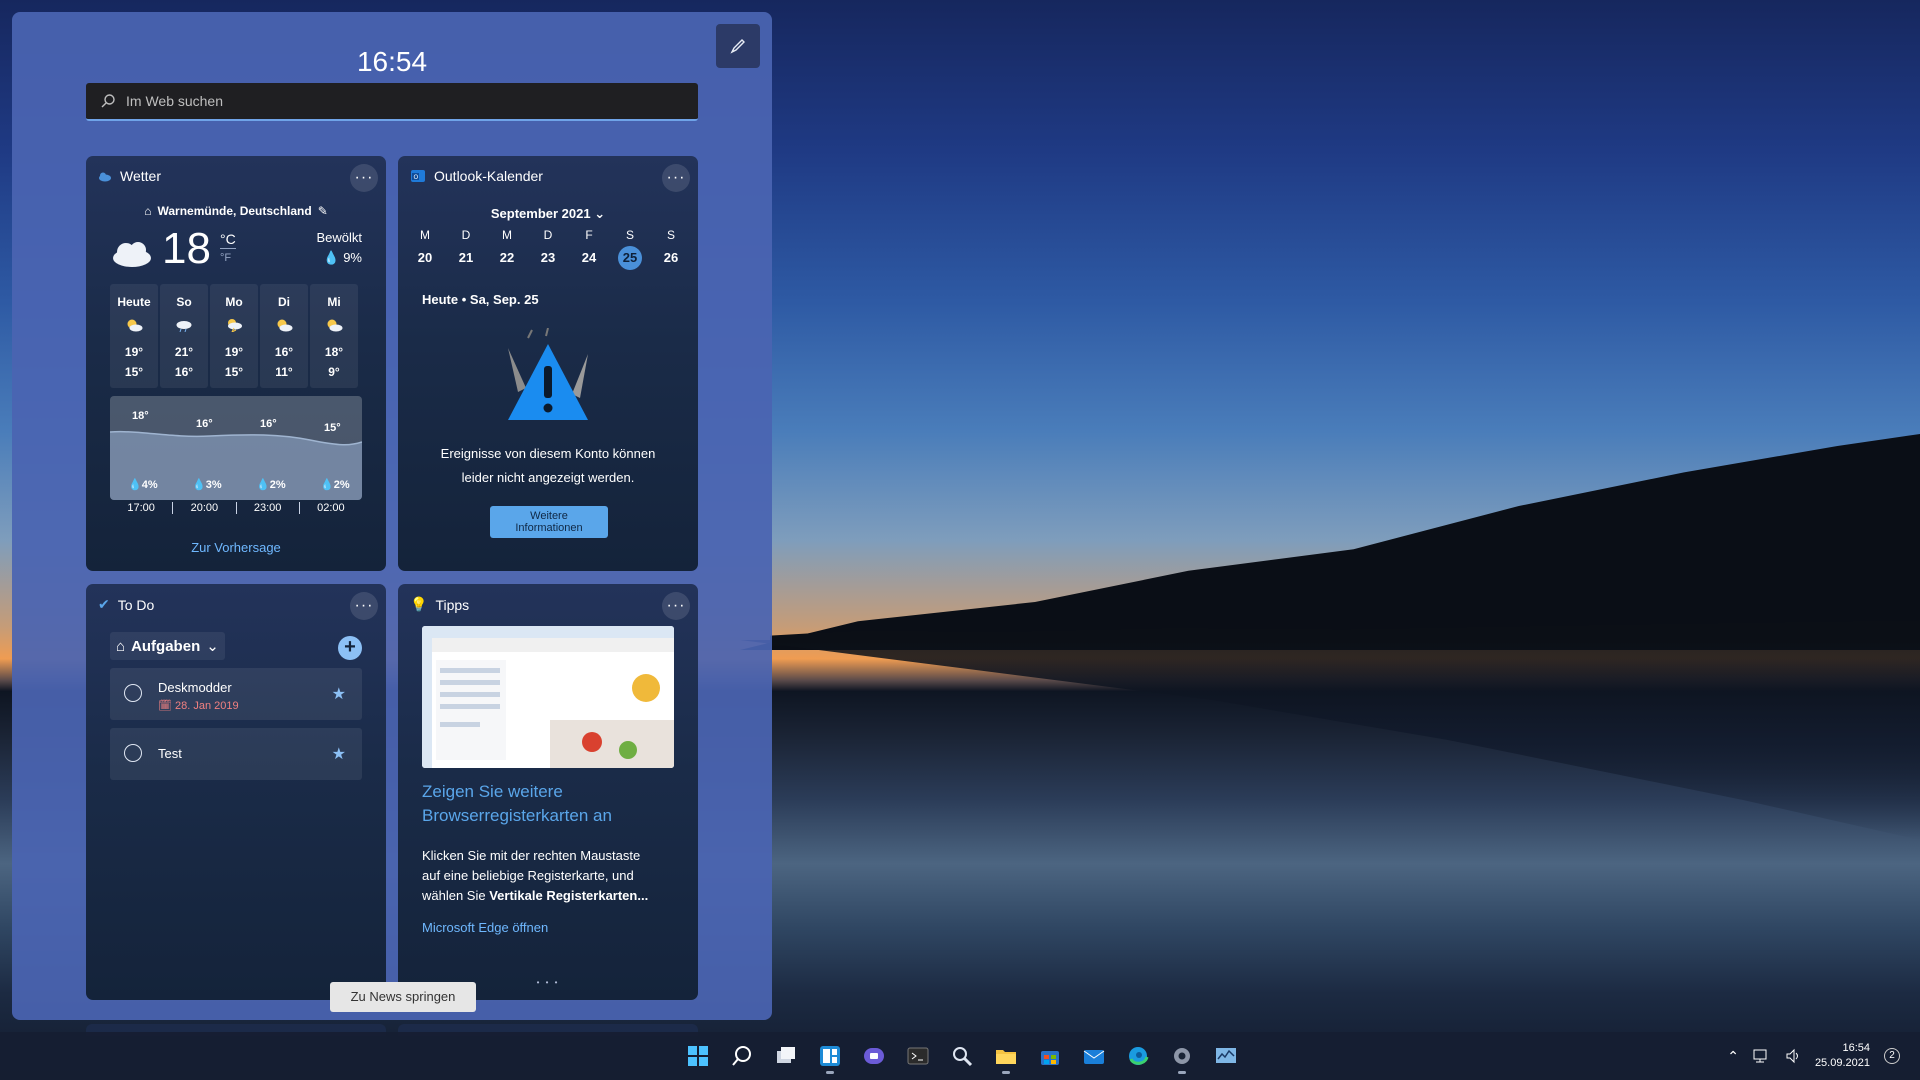  Describe the element at coordinates (392, 102) in the screenshot. I see `web-search-input: Im Web suchen` at that location.